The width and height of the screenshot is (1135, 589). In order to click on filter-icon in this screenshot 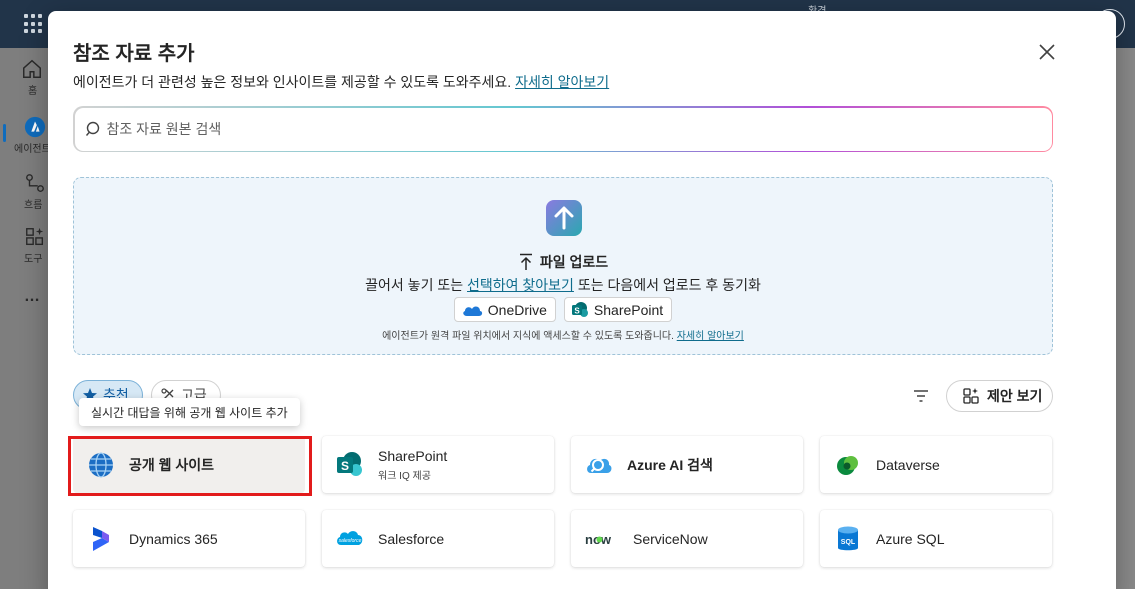, I will do `click(921, 396)`.